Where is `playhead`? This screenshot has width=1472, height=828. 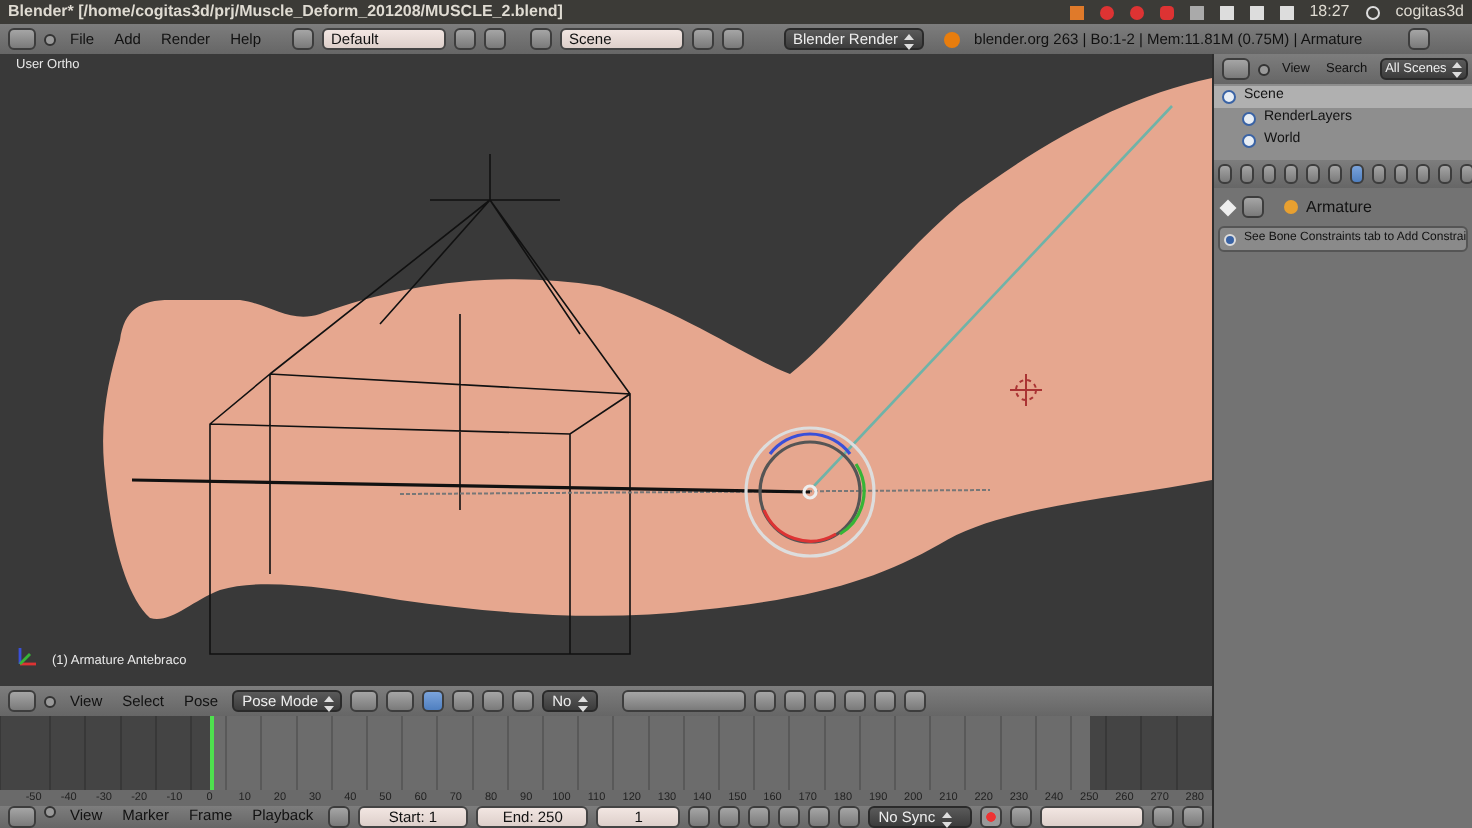
playhead is located at coordinates (211, 753).